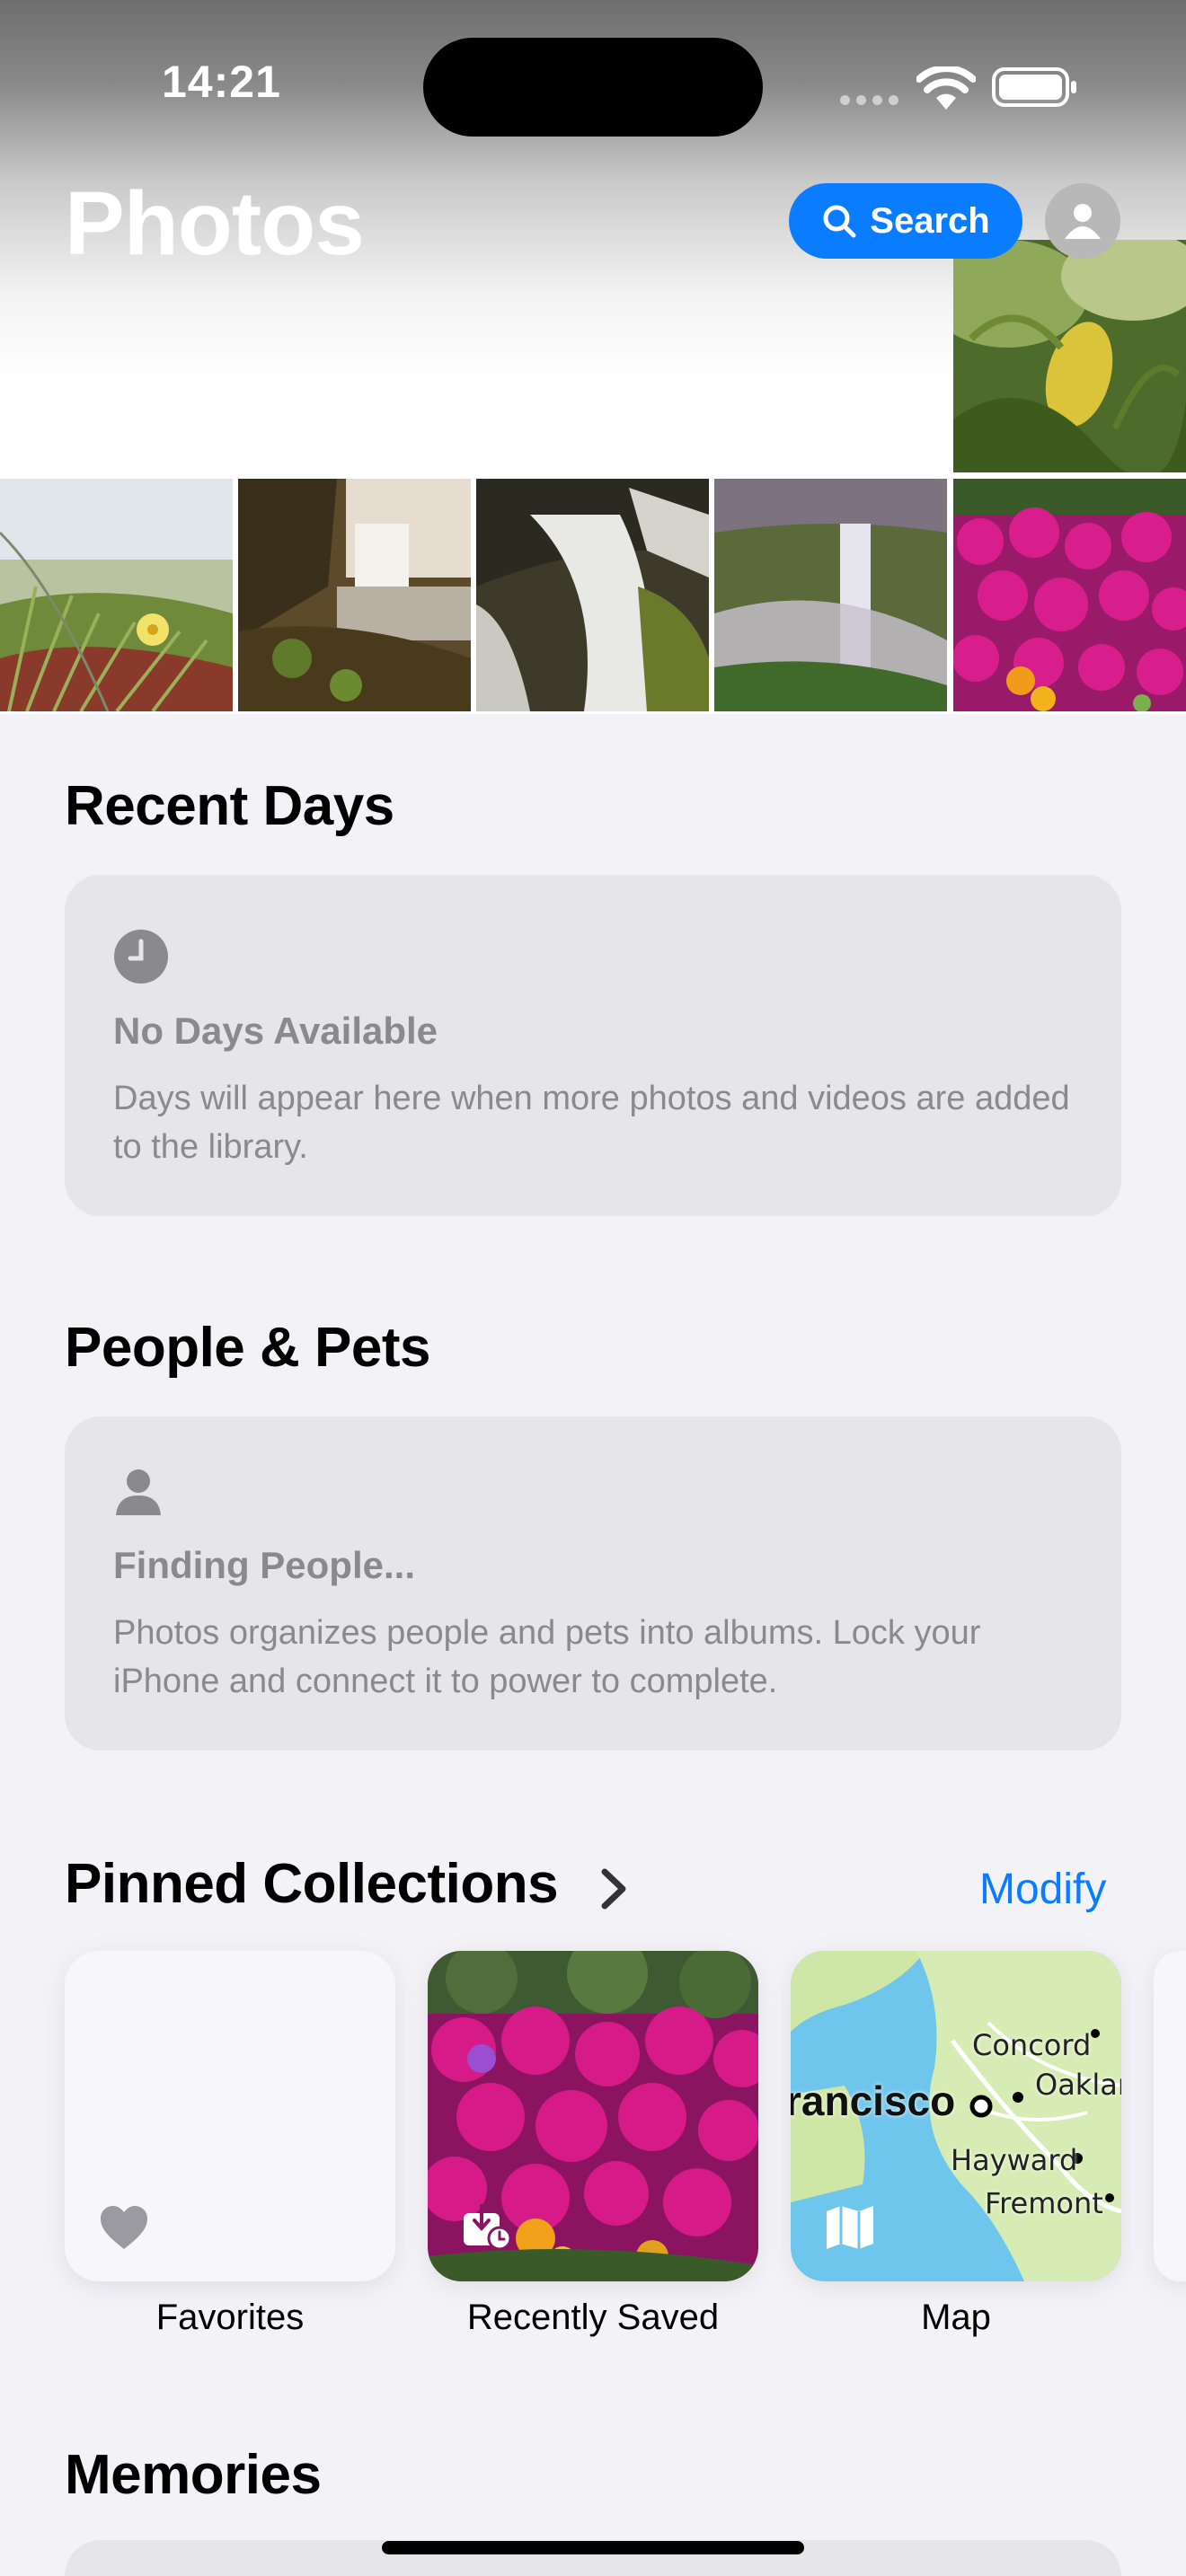 The width and height of the screenshot is (1186, 2576). Describe the element at coordinates (1069, 595) in the screenshot. I see `photo-pink-flowers` at that location.